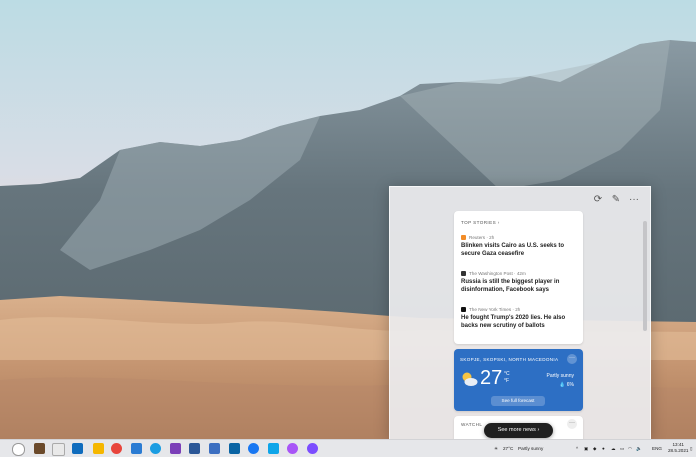 The width and height of the screenshot is (696, 457). What do you see at coordinates (175, 448) in the screenshot?
I see `onenote-icon` at bounding box center [175, 448].